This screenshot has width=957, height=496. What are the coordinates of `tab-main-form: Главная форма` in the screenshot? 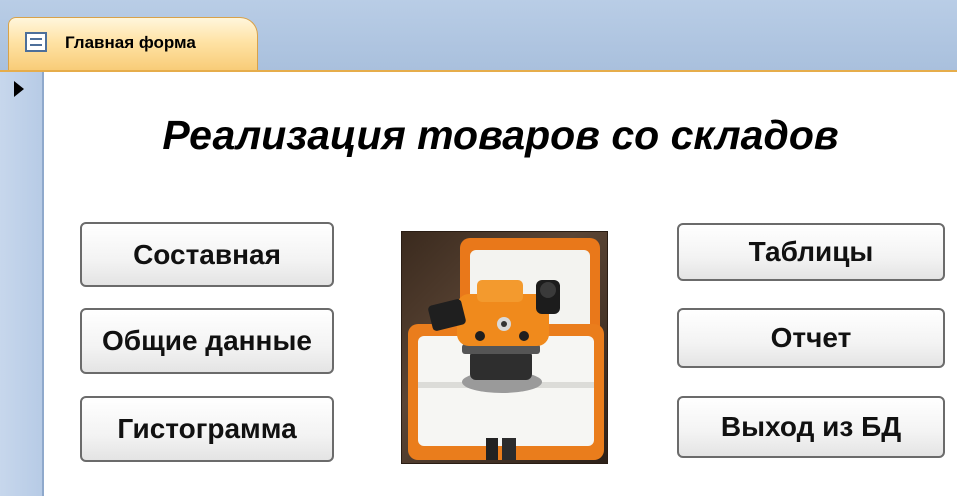 It's located at (133, 43).